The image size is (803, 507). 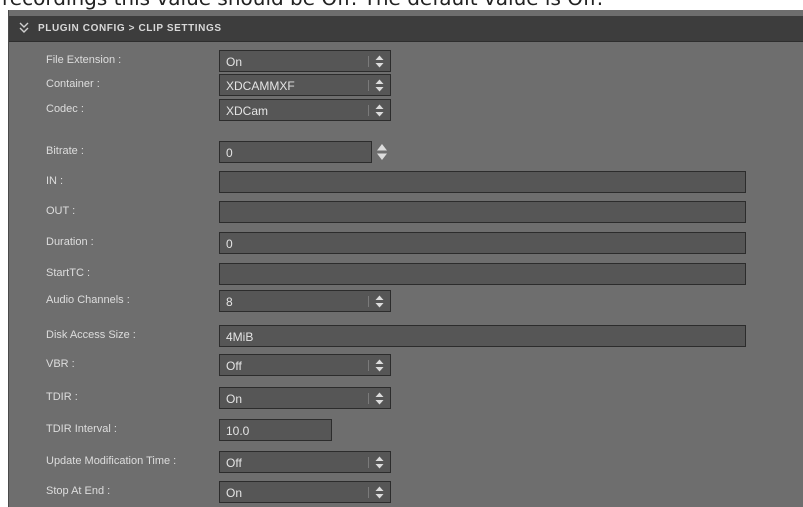 I want to click on container-value: XDCAMMXF, so click(x=260, y=86).